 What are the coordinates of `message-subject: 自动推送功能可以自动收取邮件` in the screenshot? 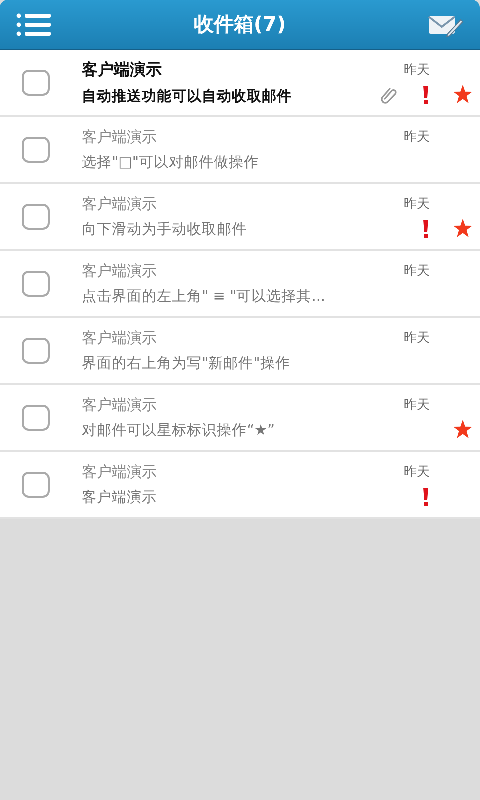 It's located at (187, 97).